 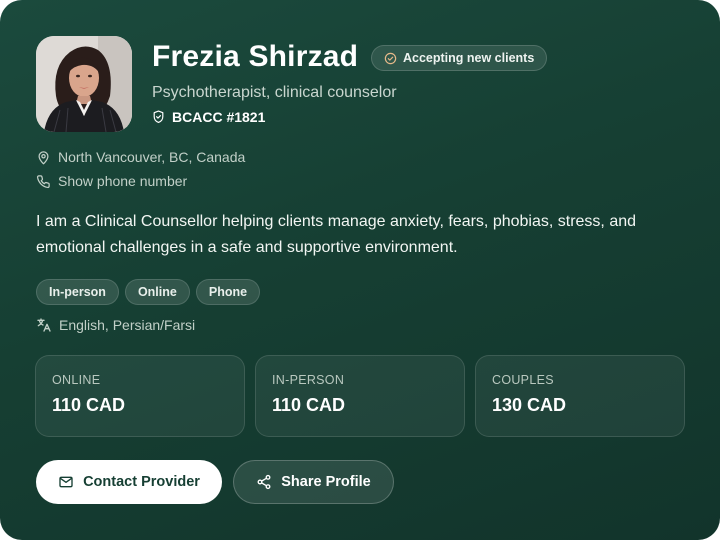 I want to click on provider-name: Frezia Shirzad, so click(x=255, y=56).